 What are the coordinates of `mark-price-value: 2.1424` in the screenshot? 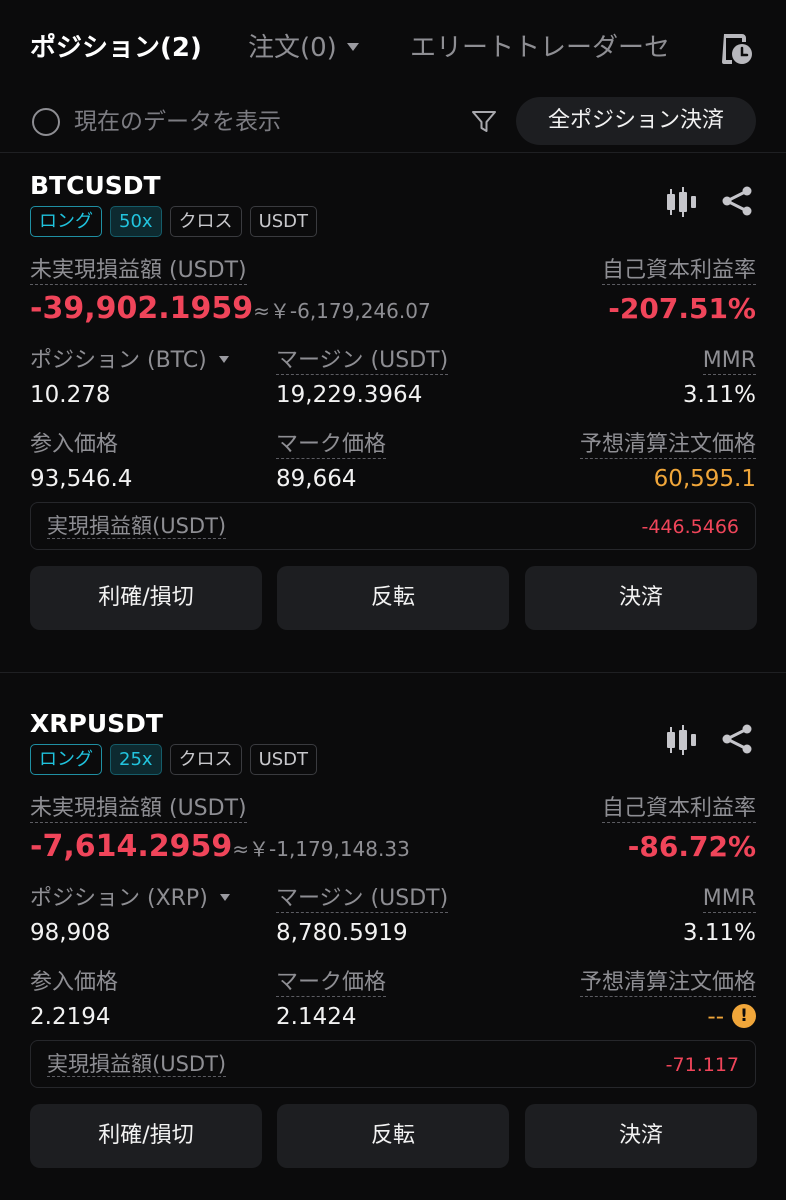 It's located at (316, 1017).